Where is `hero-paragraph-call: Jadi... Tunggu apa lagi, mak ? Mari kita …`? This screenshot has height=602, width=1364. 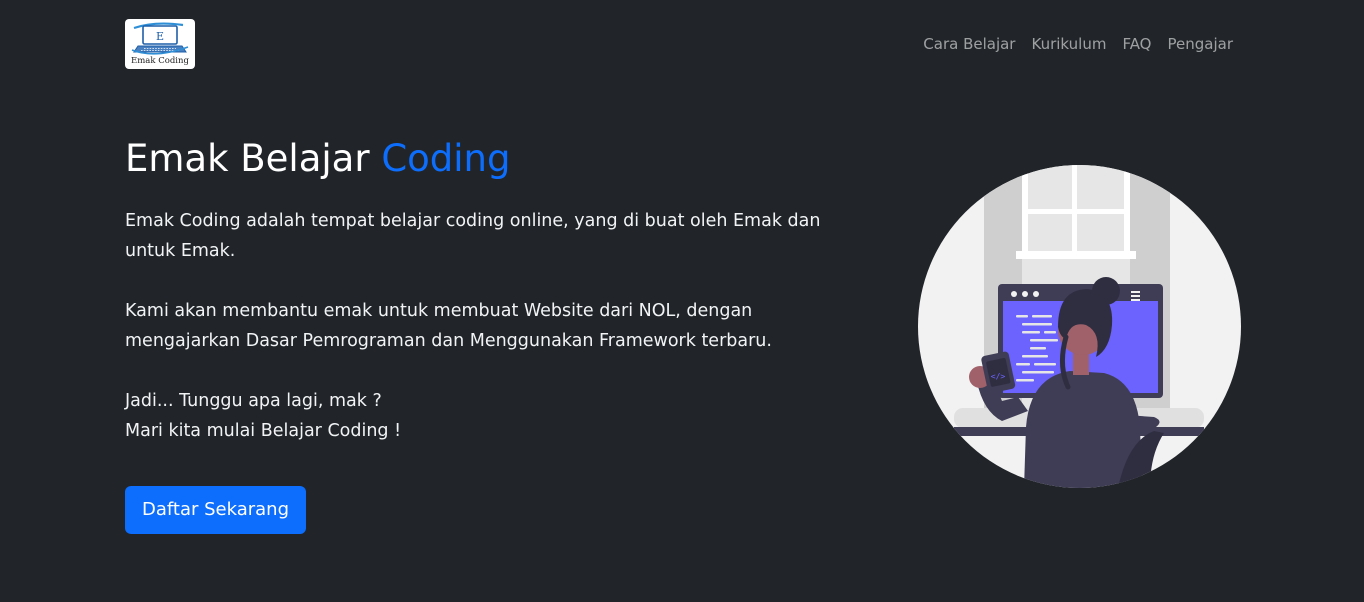
hero-paragraph-call: Jadi... Tunggu apa lagi, mak ? Mari kita … is located at coordinates (485, 416).